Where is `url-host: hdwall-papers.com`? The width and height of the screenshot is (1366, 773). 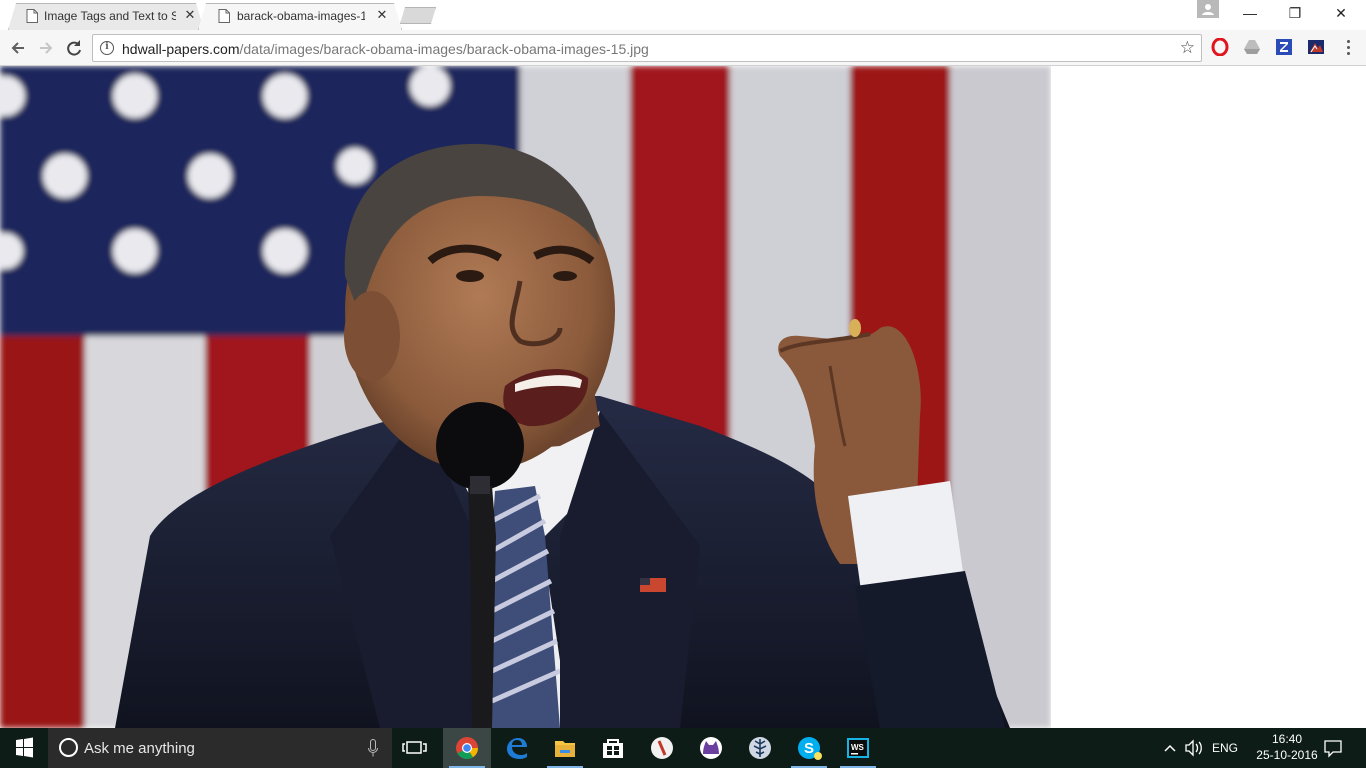 url-host: hdwall-papers.com is located at coordinates (181, 49).